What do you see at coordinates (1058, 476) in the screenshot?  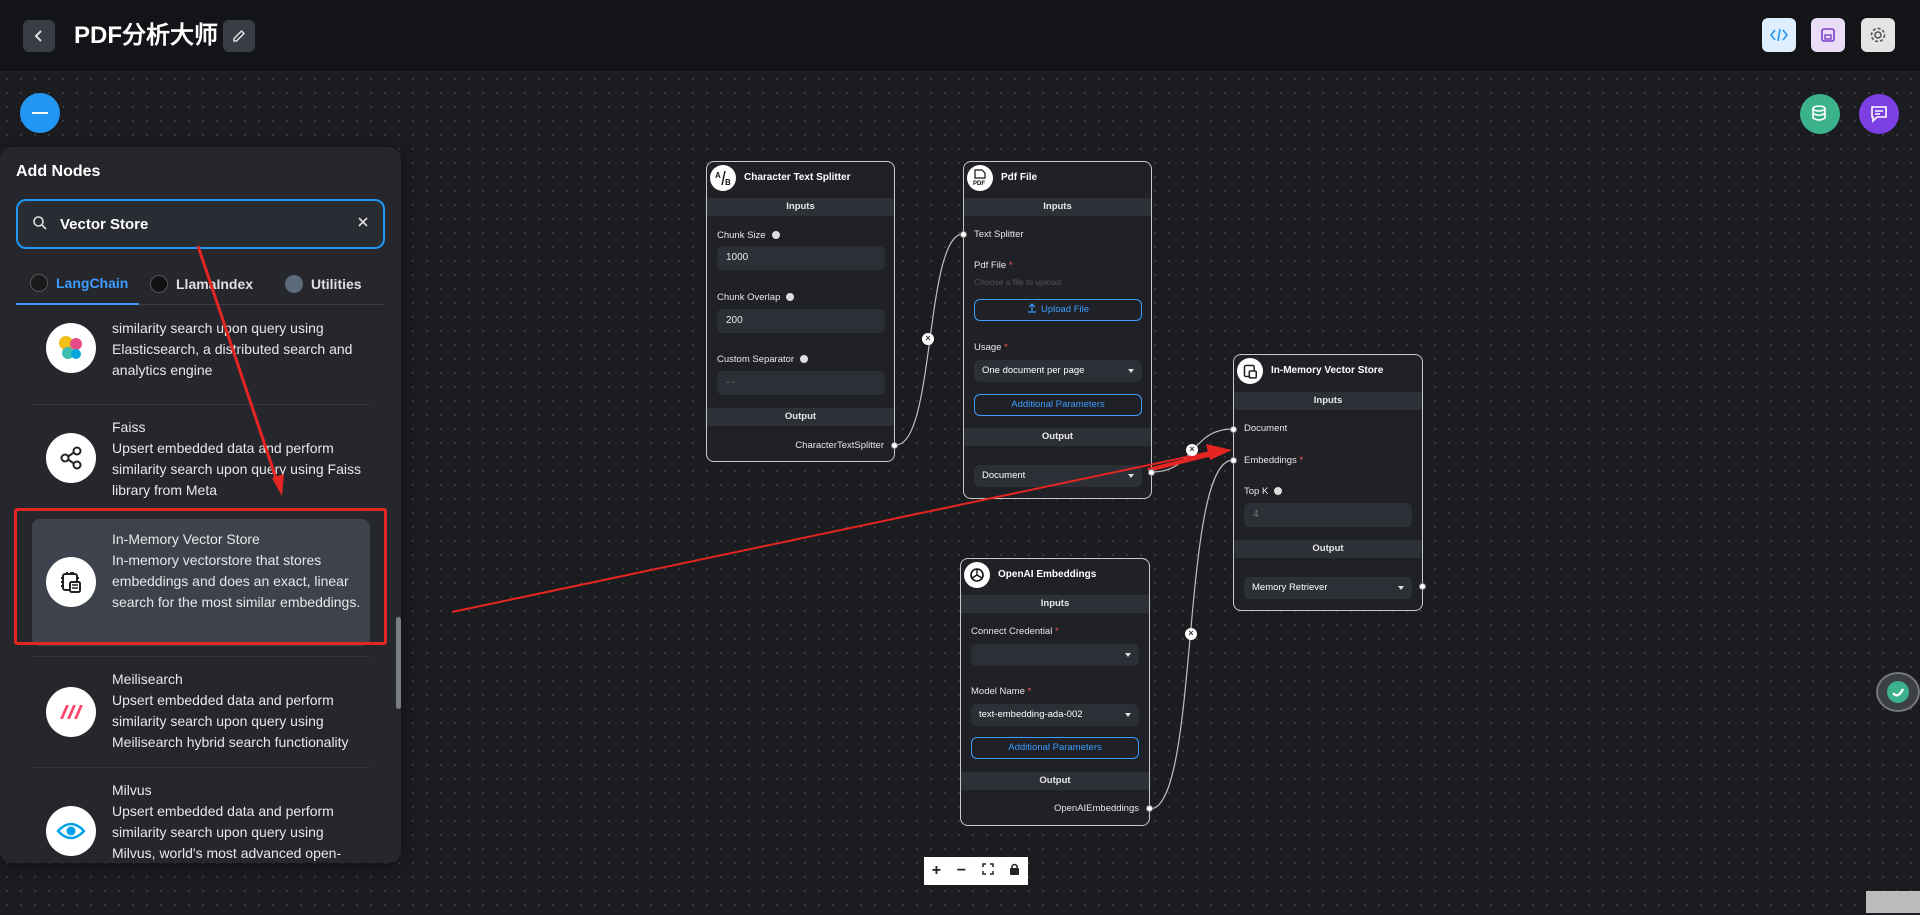 I see `output-select: Document` at bounding box center [1058, 476].